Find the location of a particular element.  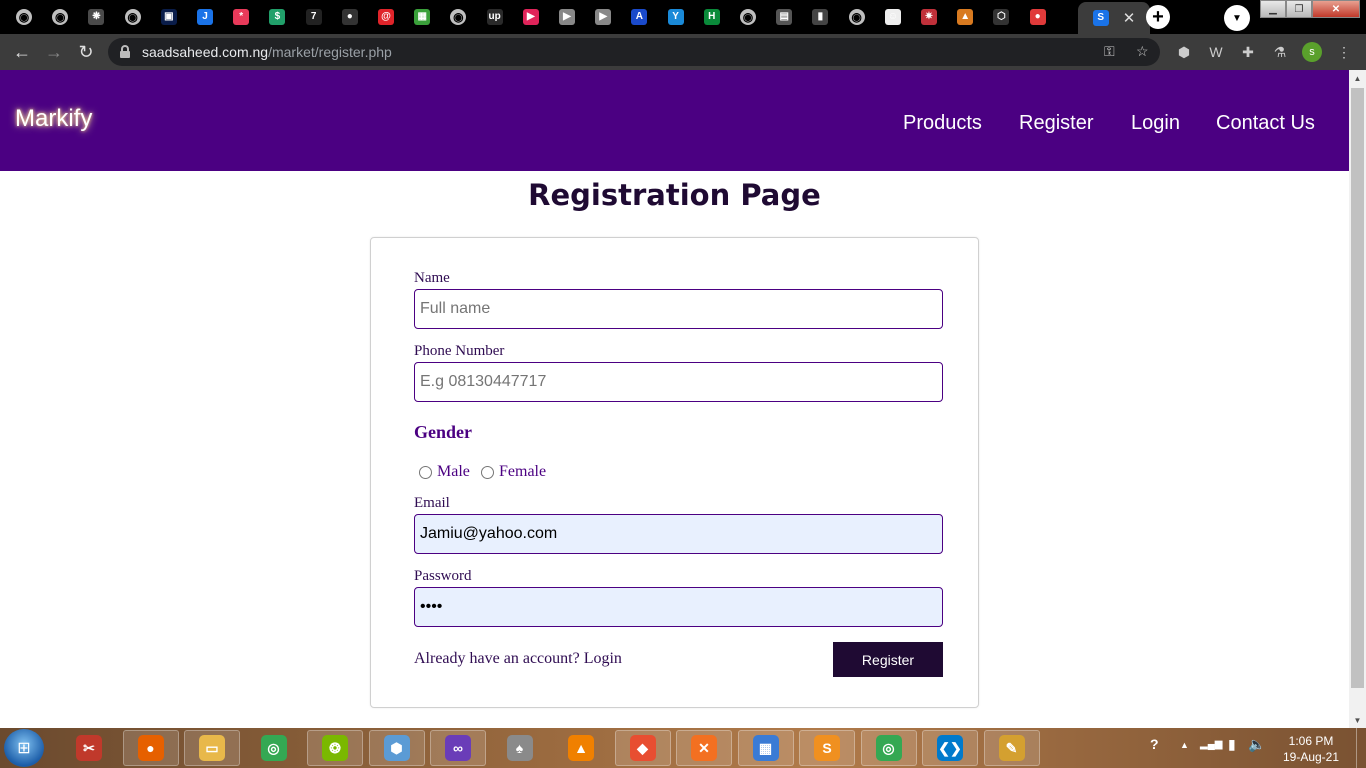

email-input is located at coordinates (678, 534).